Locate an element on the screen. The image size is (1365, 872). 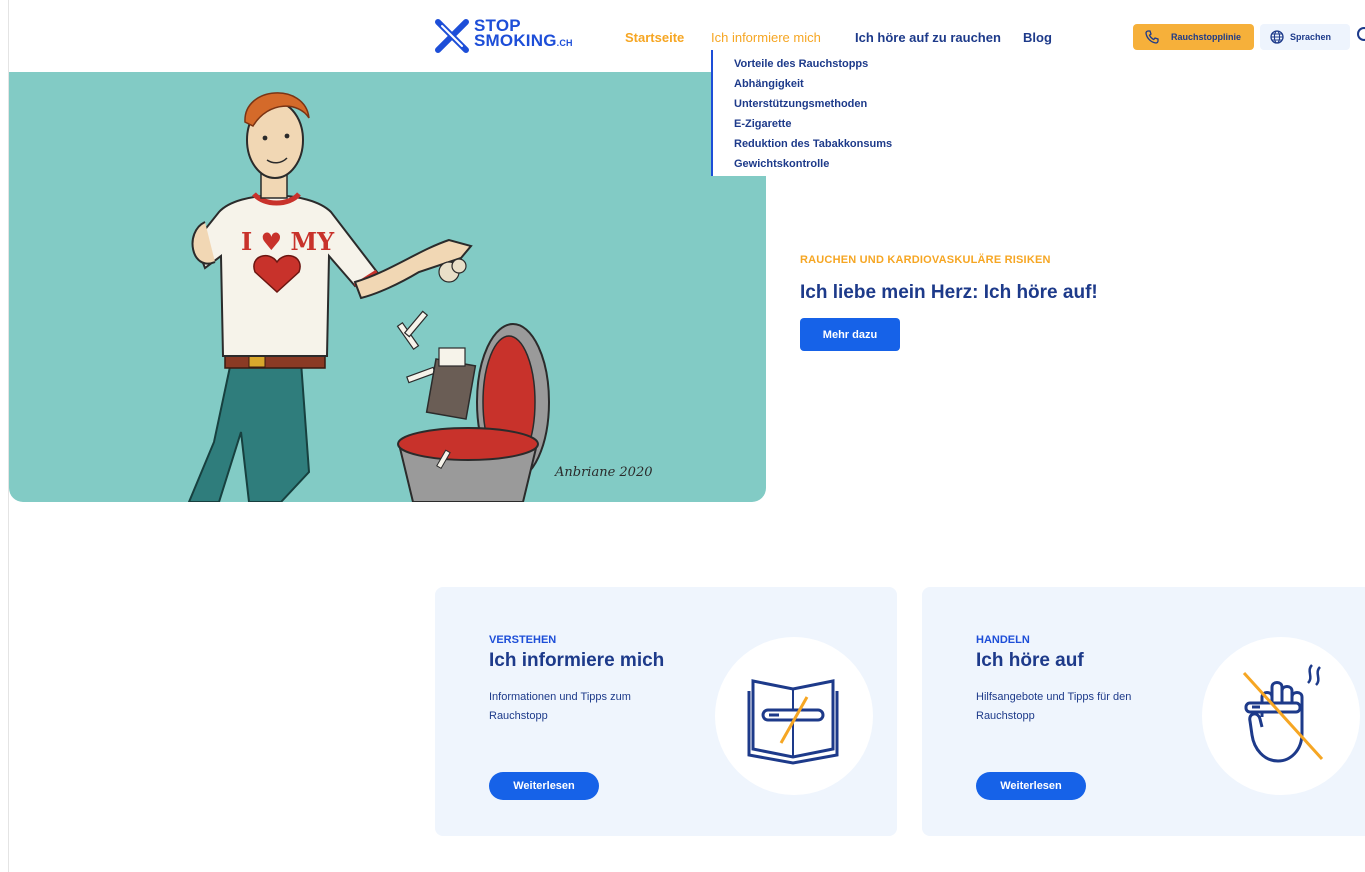
book-cigarette-icon is located at coordinates (793, 722).